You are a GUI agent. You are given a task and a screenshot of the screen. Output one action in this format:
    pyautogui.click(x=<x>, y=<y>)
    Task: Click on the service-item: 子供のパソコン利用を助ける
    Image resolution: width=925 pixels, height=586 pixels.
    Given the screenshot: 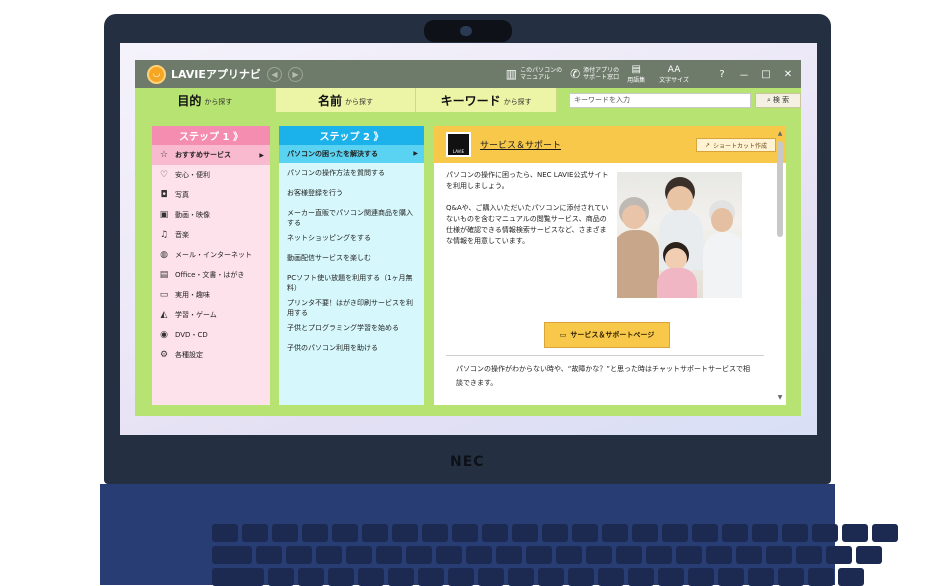 What is the action you would take?
    pyautogui.click(x=351, y=348)
    